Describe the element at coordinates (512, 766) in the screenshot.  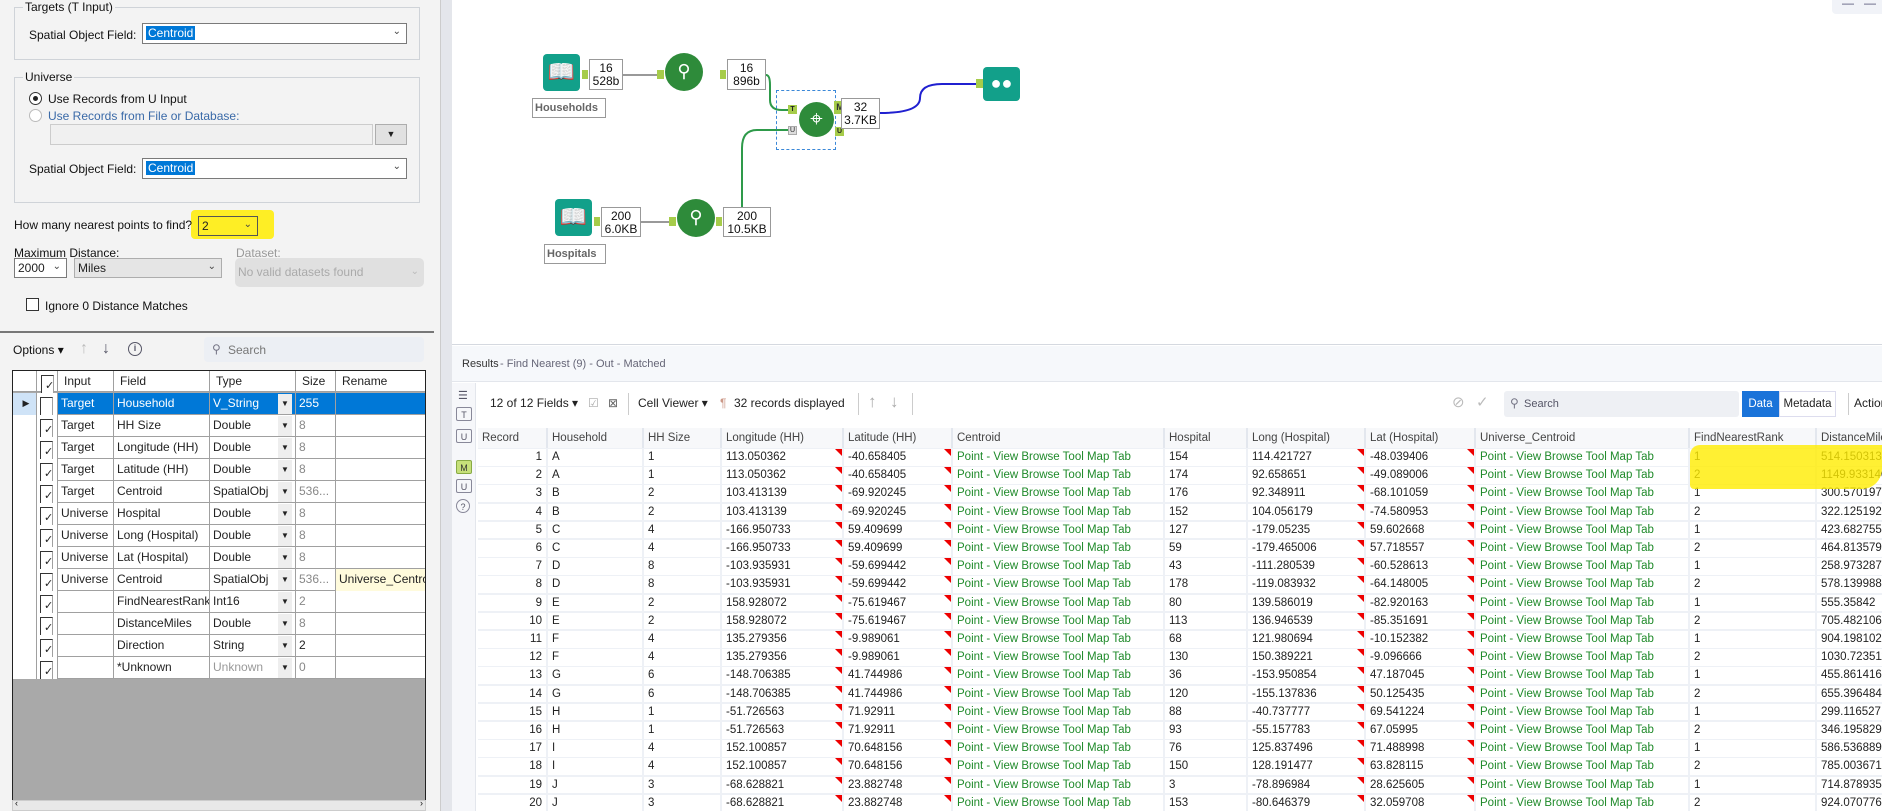
I see `cell-record: 18` at that location.